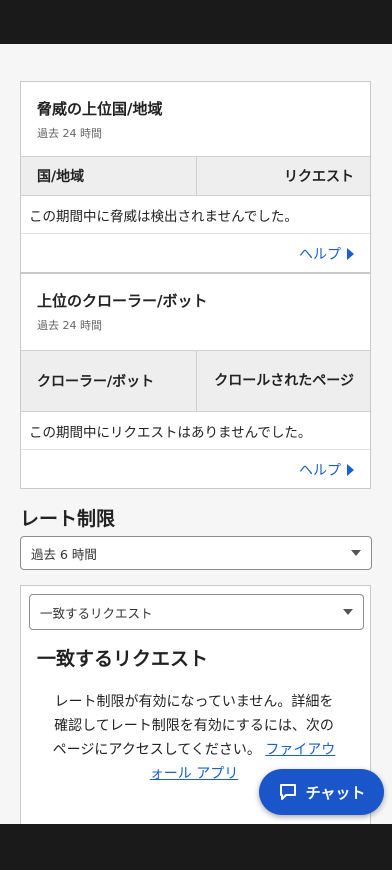 This screenshot has height=870, width=392. Describe the element at coordinates (68, 519) in the screenshot. I see `section-title-rate-limit: レート制限` at that location.